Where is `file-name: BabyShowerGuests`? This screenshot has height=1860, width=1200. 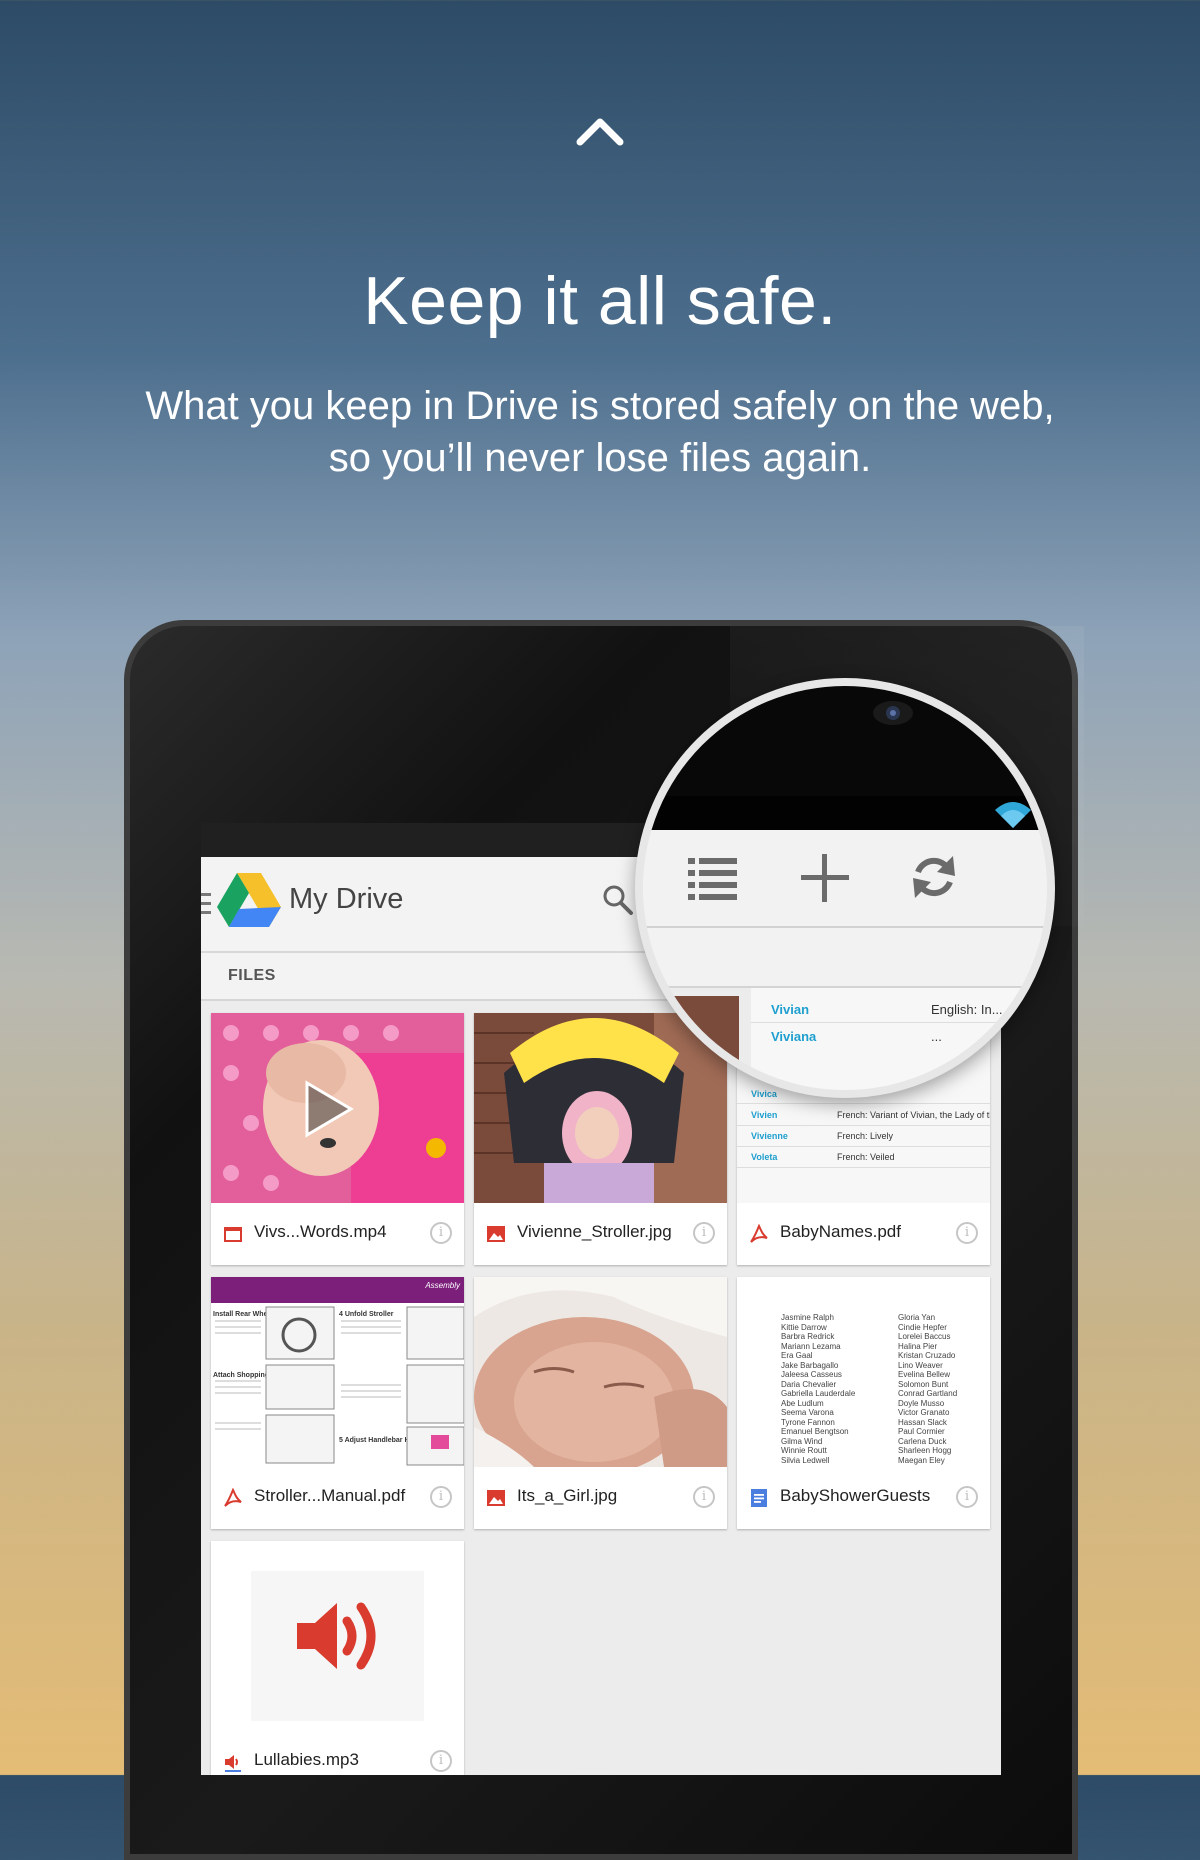 file-name: BabyShowerGuests is located at coordinates (855, 1495).